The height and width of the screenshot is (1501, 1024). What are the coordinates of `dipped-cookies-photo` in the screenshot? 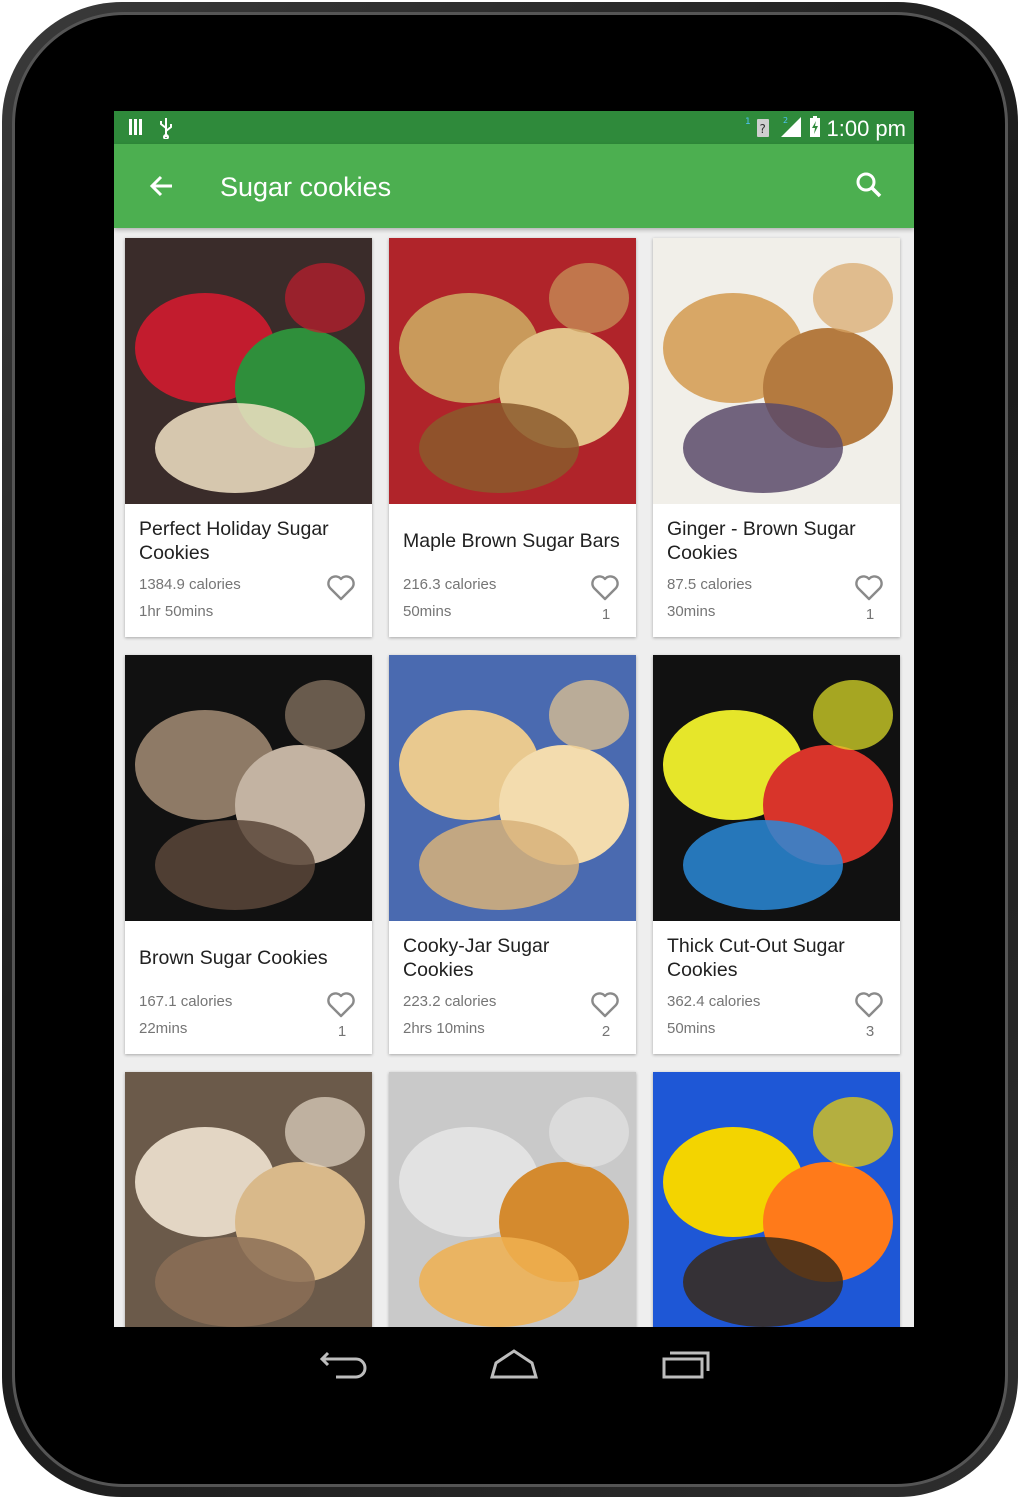 It's located at (776, 371).